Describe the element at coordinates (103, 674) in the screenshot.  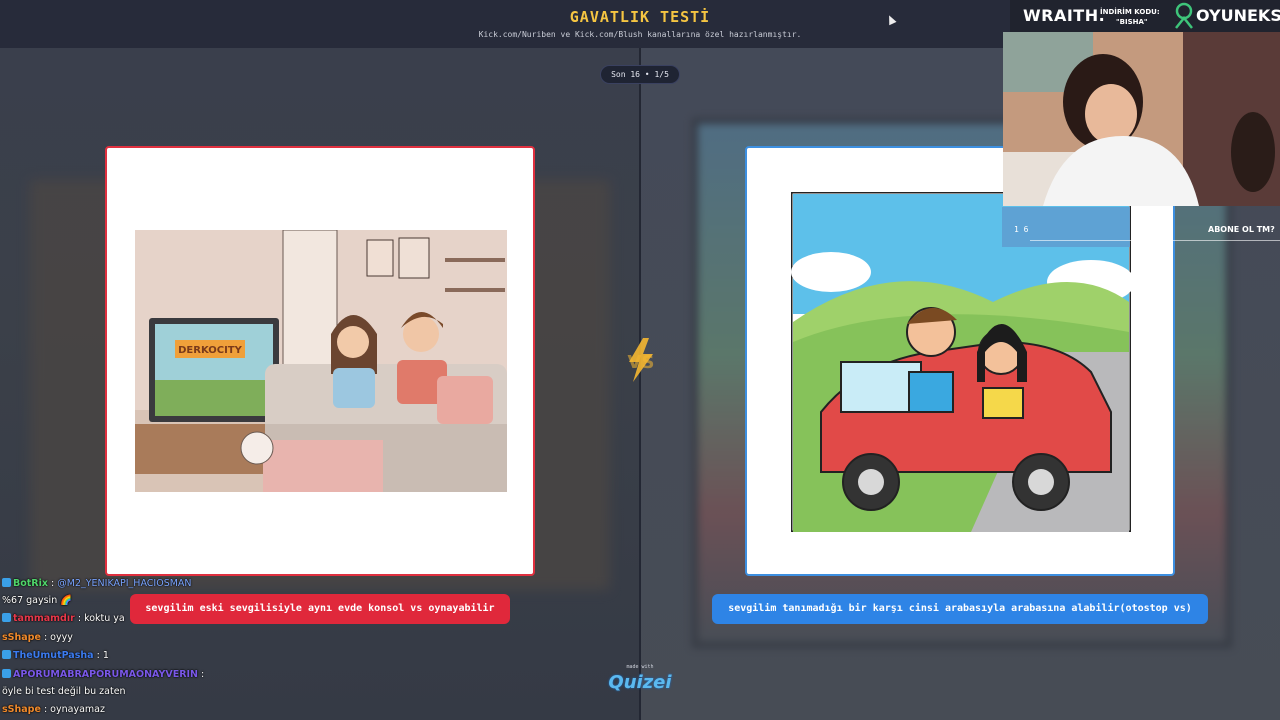
I see `chat-message: APORUMABRAPORUMAONAYVERIN :` at that location.